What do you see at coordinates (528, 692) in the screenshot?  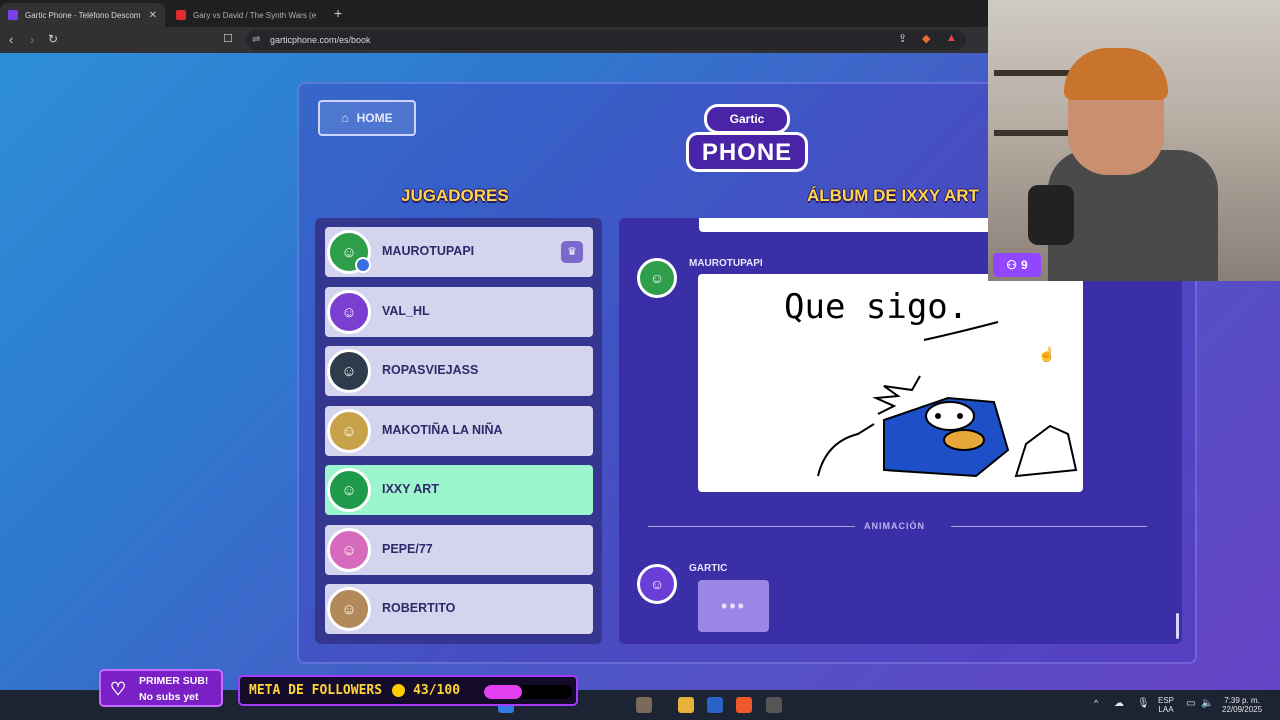 I see `followers-progress-bar` at bounding box center [528, 692].